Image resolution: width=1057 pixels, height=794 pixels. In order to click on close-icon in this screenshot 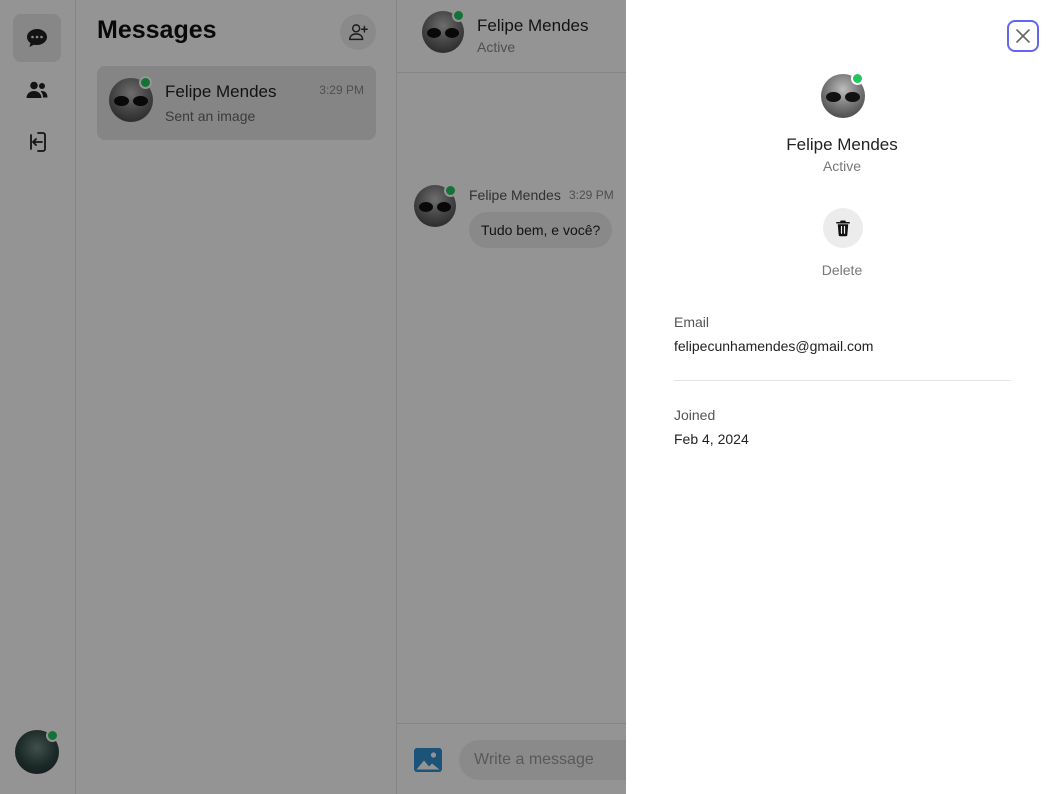, I will do `click(1023, 36)`.